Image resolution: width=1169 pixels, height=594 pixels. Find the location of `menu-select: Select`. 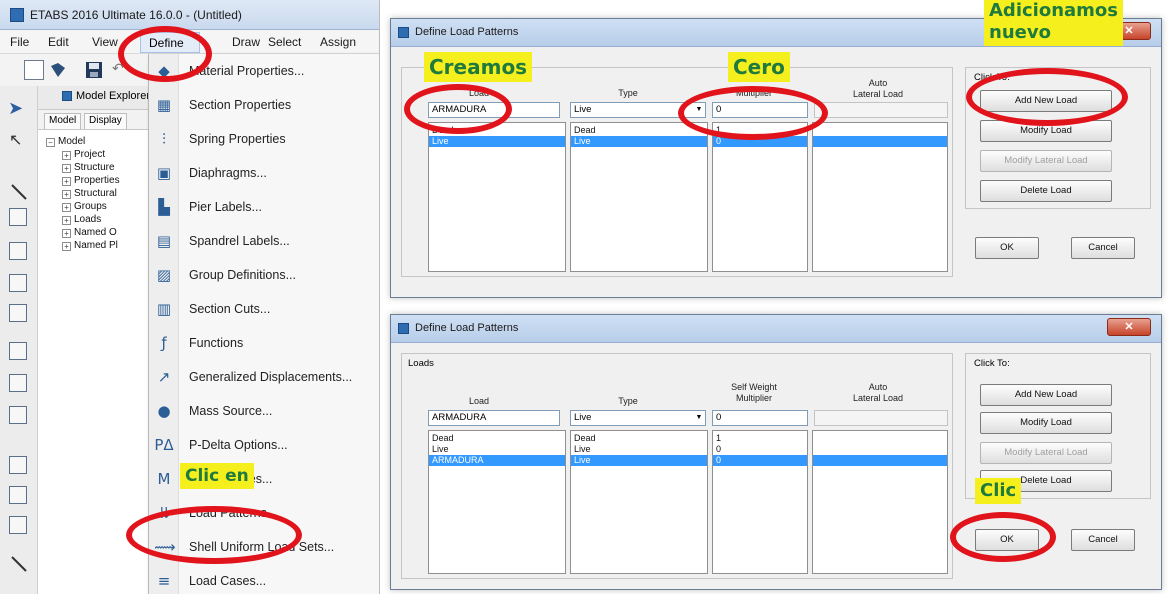

menu-select: Select is located at coordinates (284, 42).